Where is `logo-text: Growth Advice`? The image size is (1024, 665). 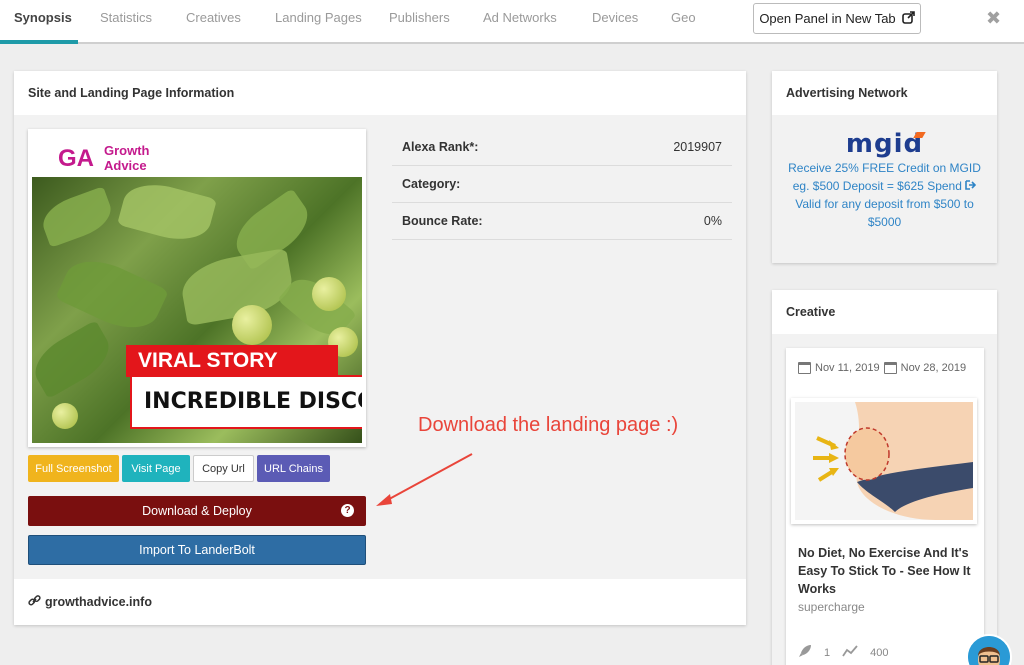
logo-text: Growth Advice is located at coordinates (127, 158).